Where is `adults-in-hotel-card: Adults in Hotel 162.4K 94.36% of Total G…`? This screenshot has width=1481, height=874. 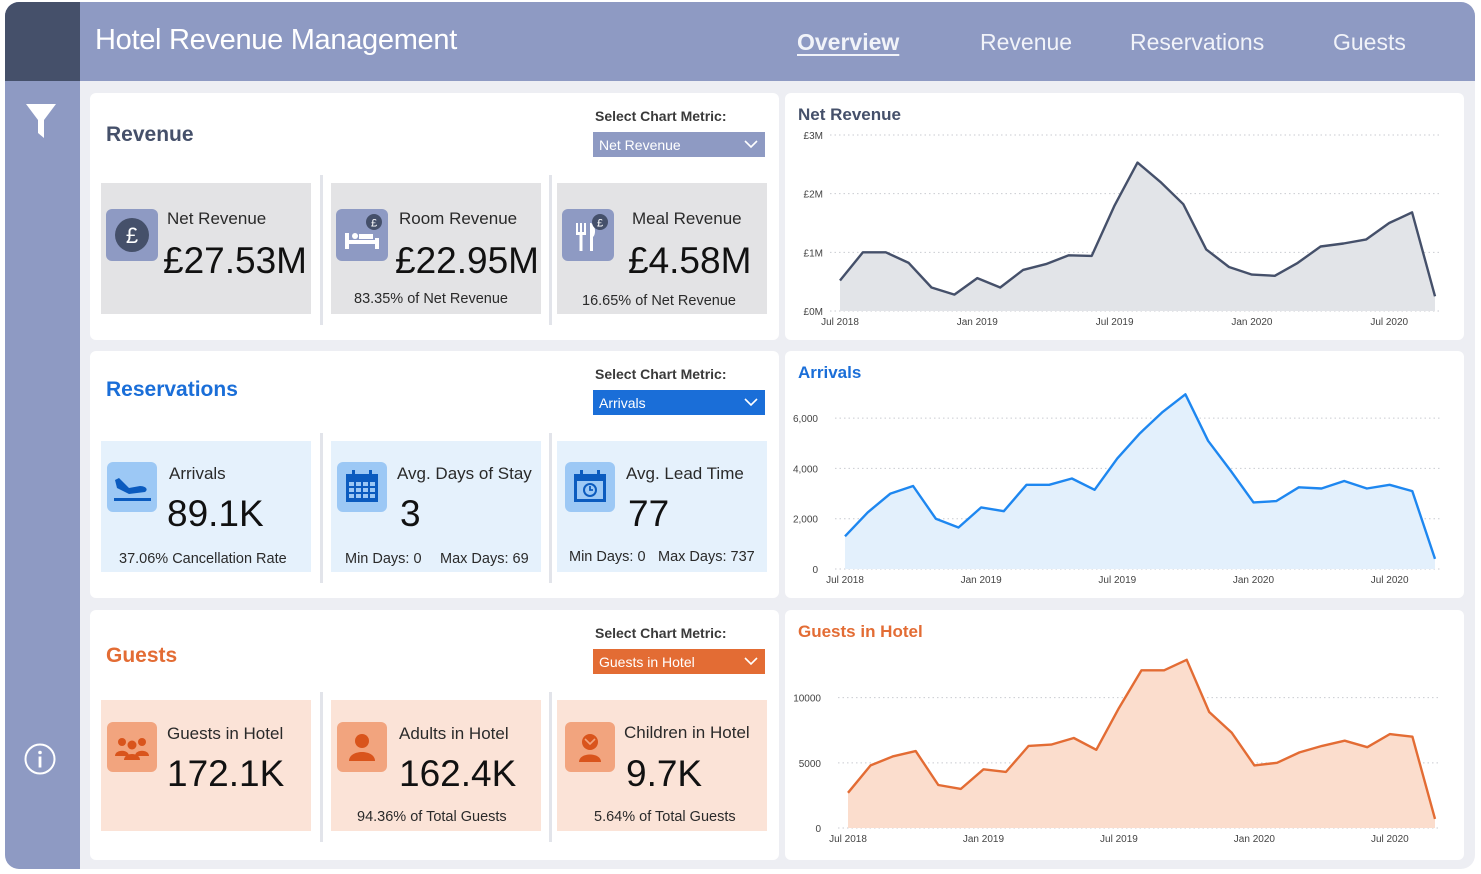
adults-in-hotel-card: Adults in Hotel 162.4K 94.36% of Total G… is located at coordinates (436, 765).